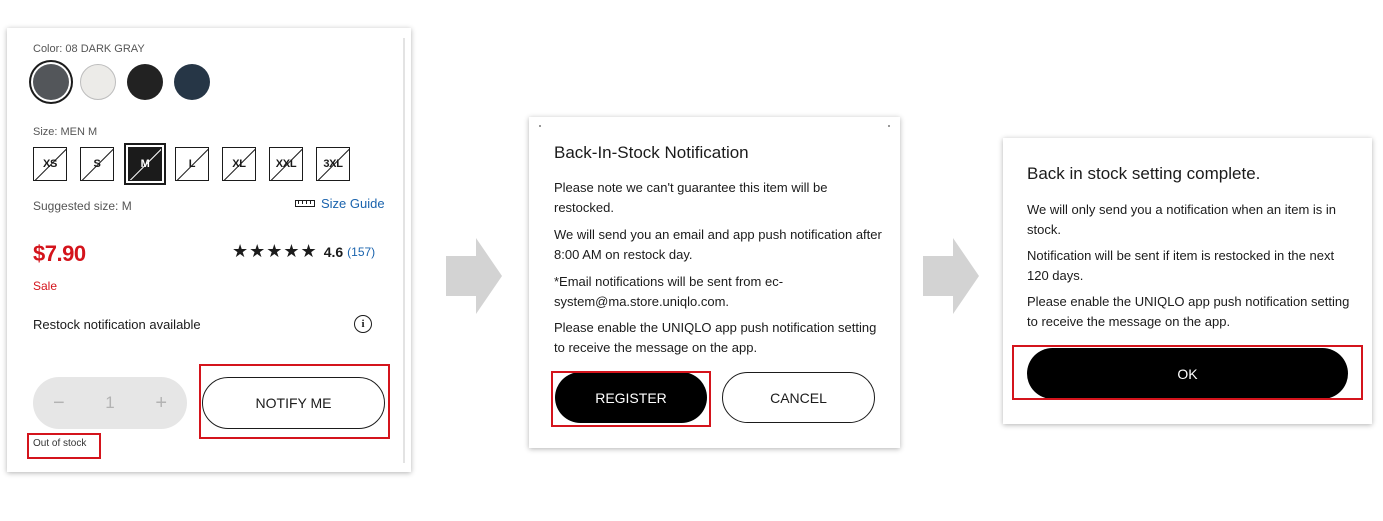 This screenshot has height=521, width=1383. I want to click on ruler-icon, so click(305, 203).